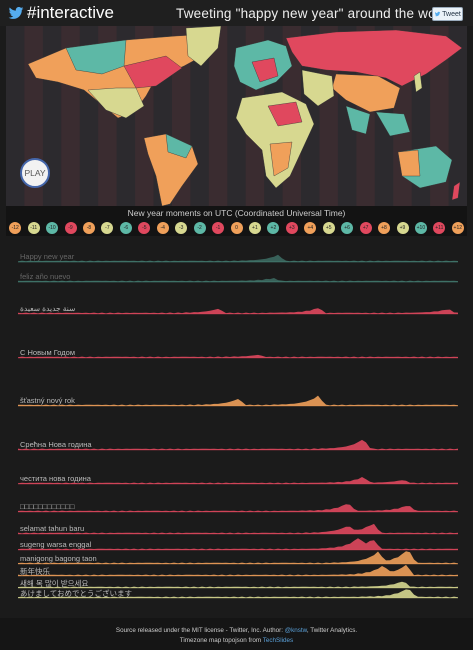 This screenshot has width=473, height=650. Describe the element at coordinates (70, 12) in the screenshot. I see `brand-text: #interactive` at that location.